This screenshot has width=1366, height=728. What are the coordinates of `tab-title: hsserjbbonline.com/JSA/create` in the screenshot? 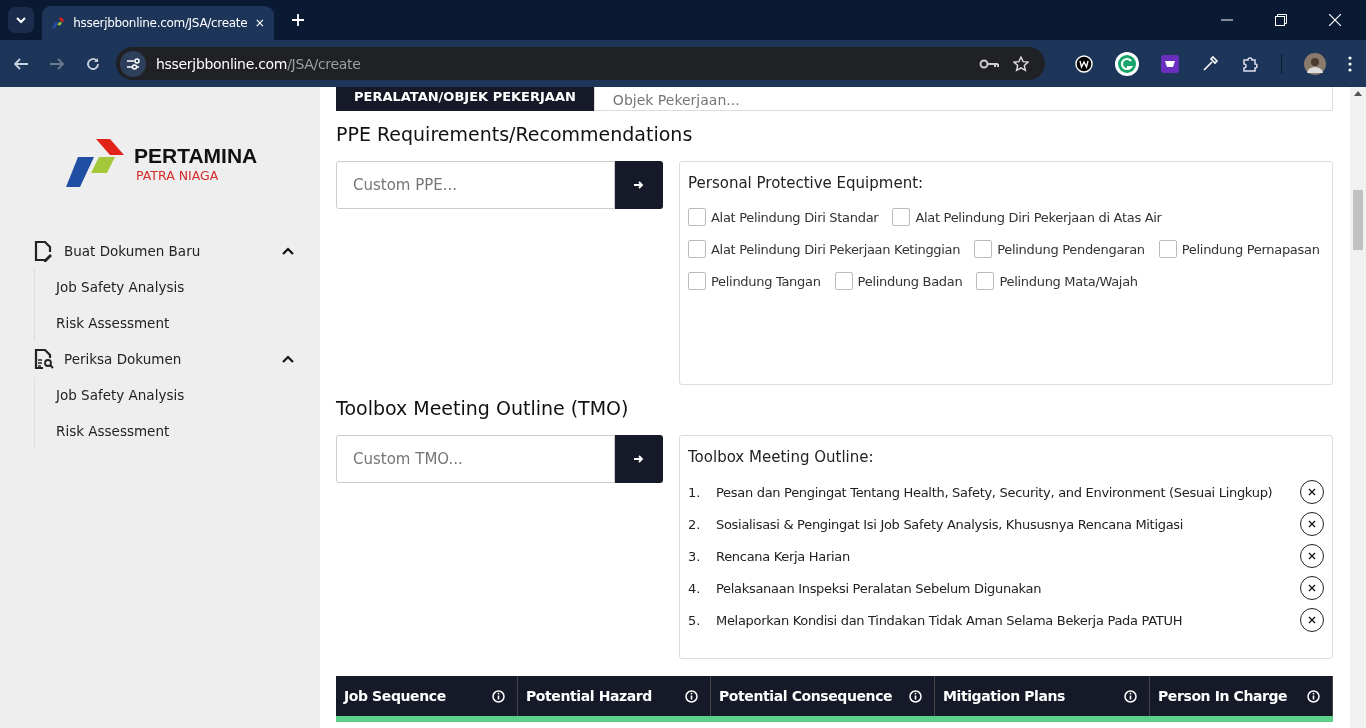 It's located at (160, 23).